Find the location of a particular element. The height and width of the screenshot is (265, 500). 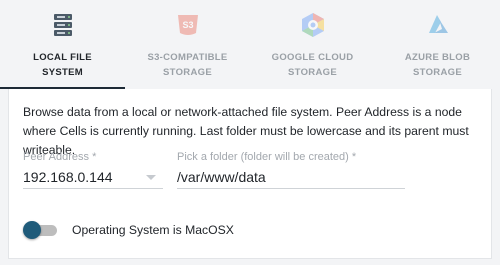

svg-text: S3 is located at coordinates (187, 25).